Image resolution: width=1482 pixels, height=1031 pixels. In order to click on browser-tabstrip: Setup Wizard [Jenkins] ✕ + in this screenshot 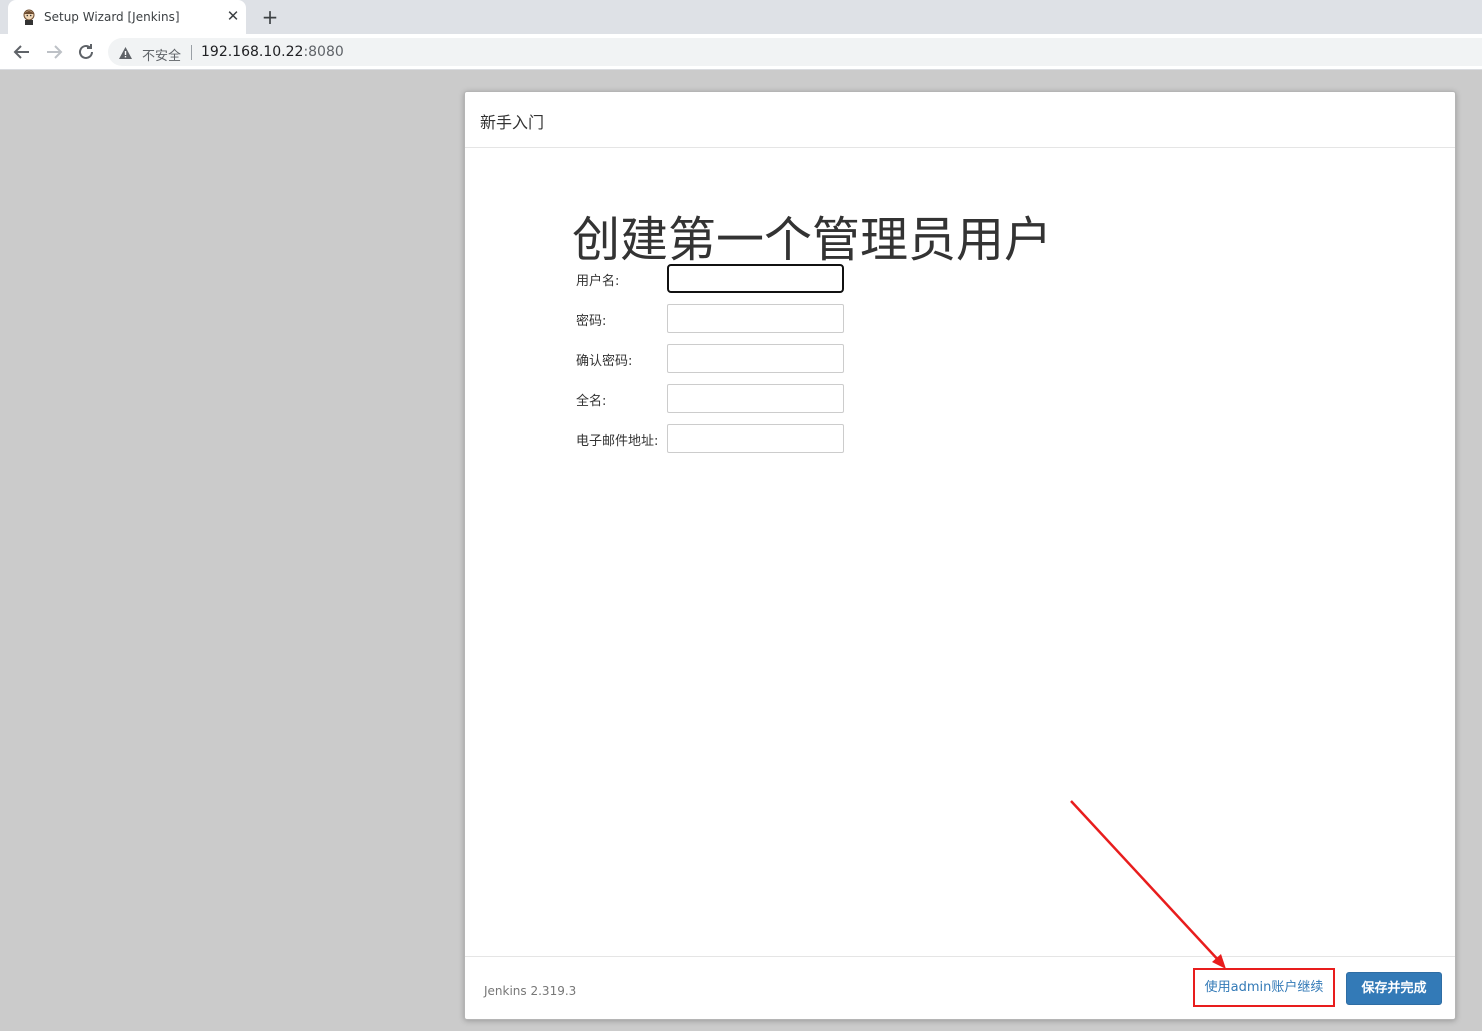, I will do `click(741, 17)`.